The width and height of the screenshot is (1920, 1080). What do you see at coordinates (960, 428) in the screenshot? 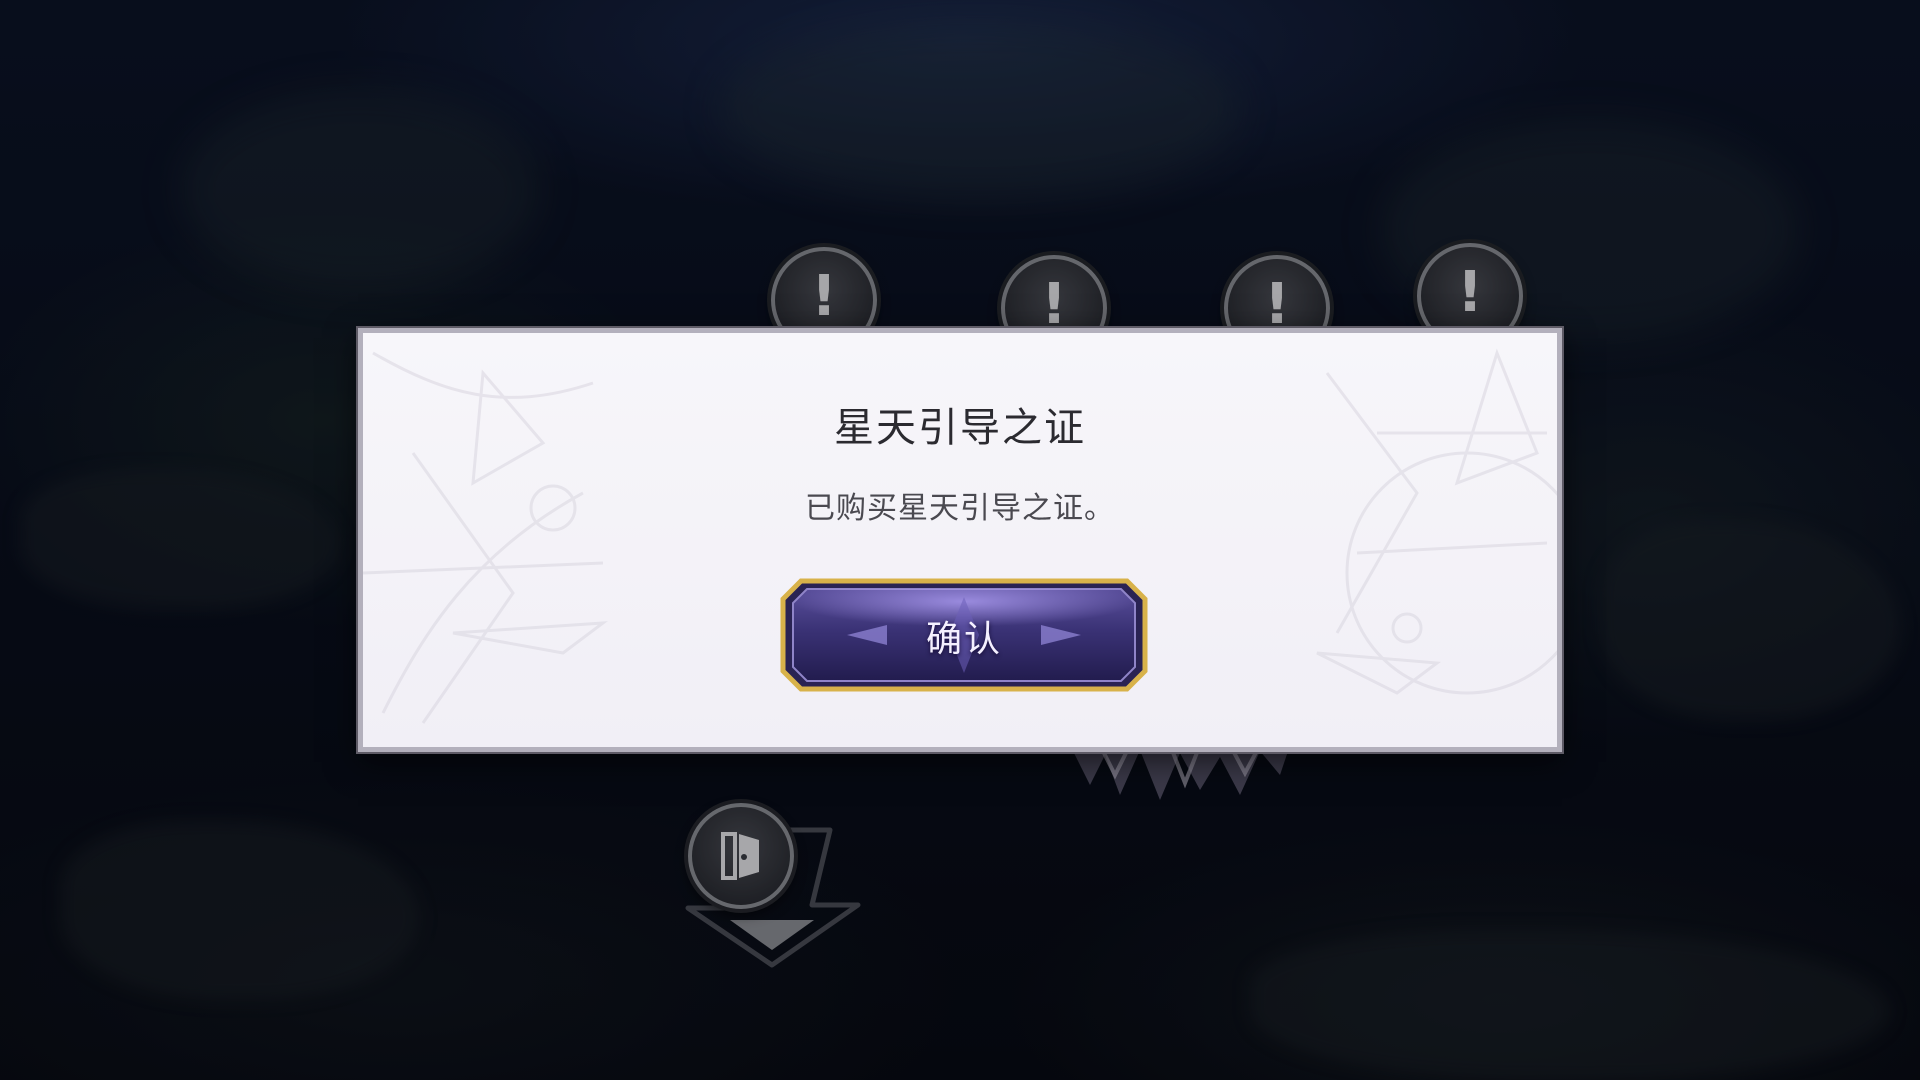
I see `dialog-title: 星天引导之证` at bounding box center [960, 428].